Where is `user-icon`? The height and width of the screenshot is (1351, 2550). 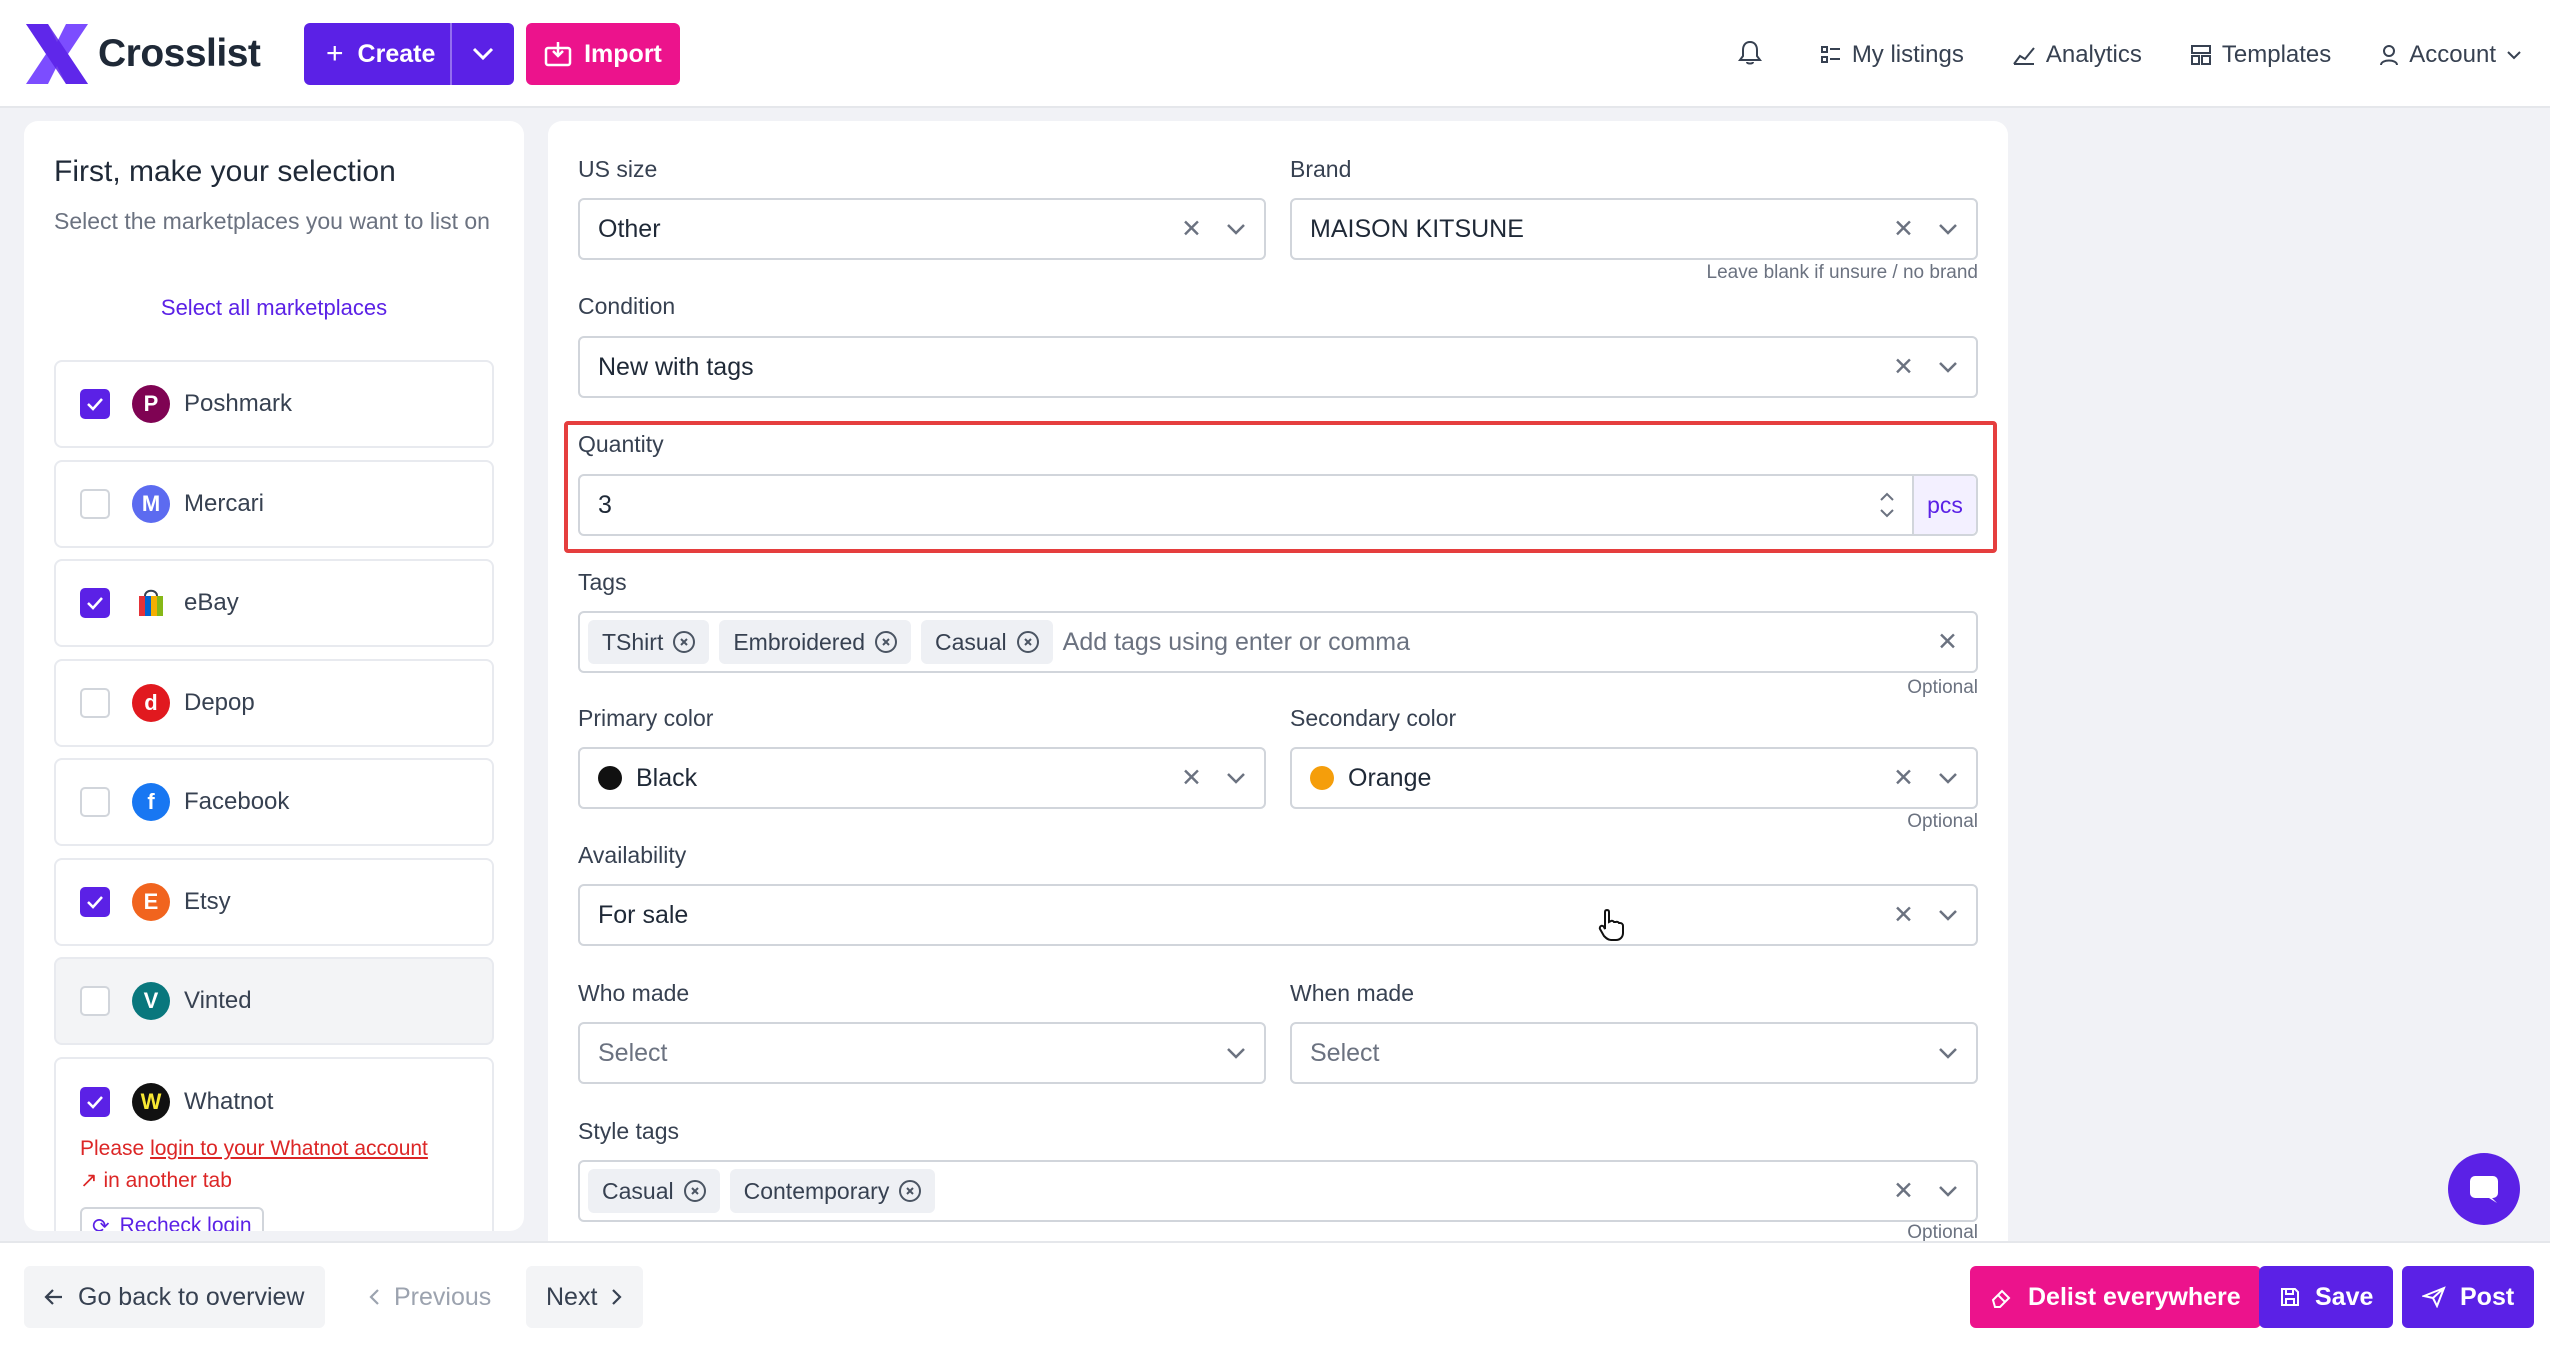 user-icon is located at coordinates (2389, 55).